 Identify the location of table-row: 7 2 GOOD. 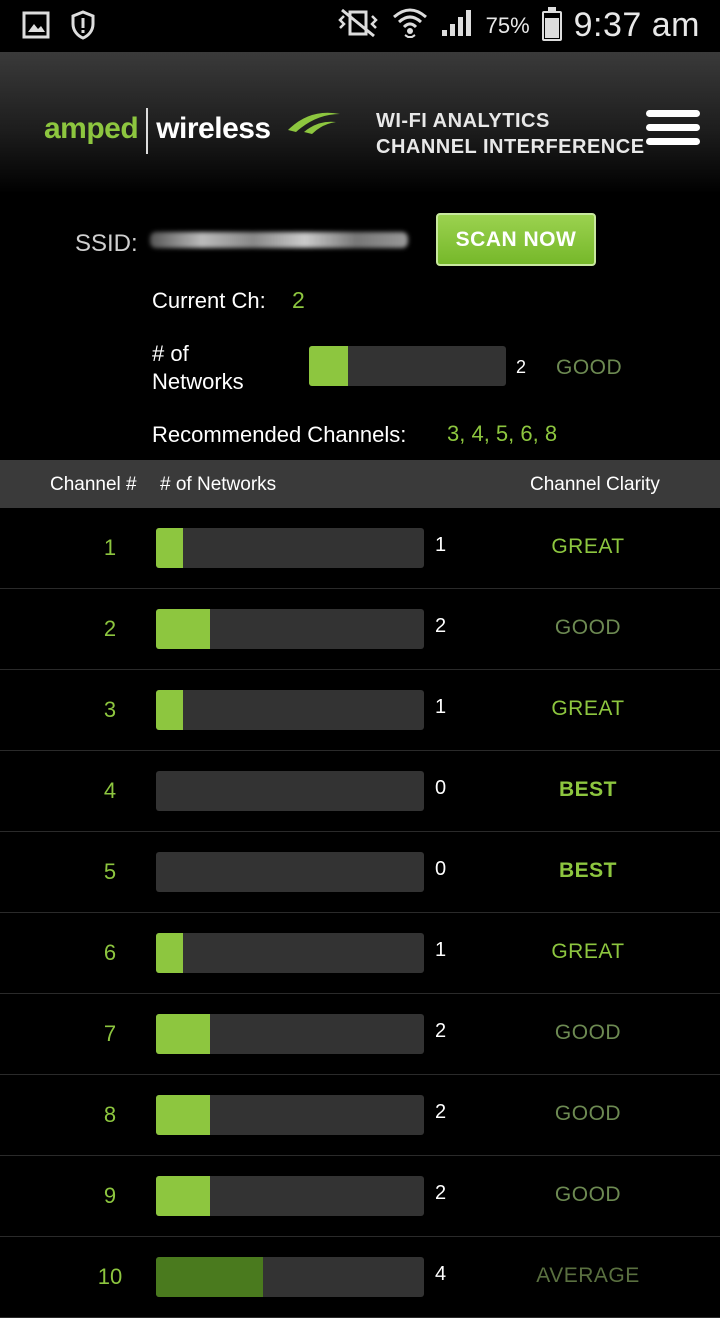
(360, 1034).